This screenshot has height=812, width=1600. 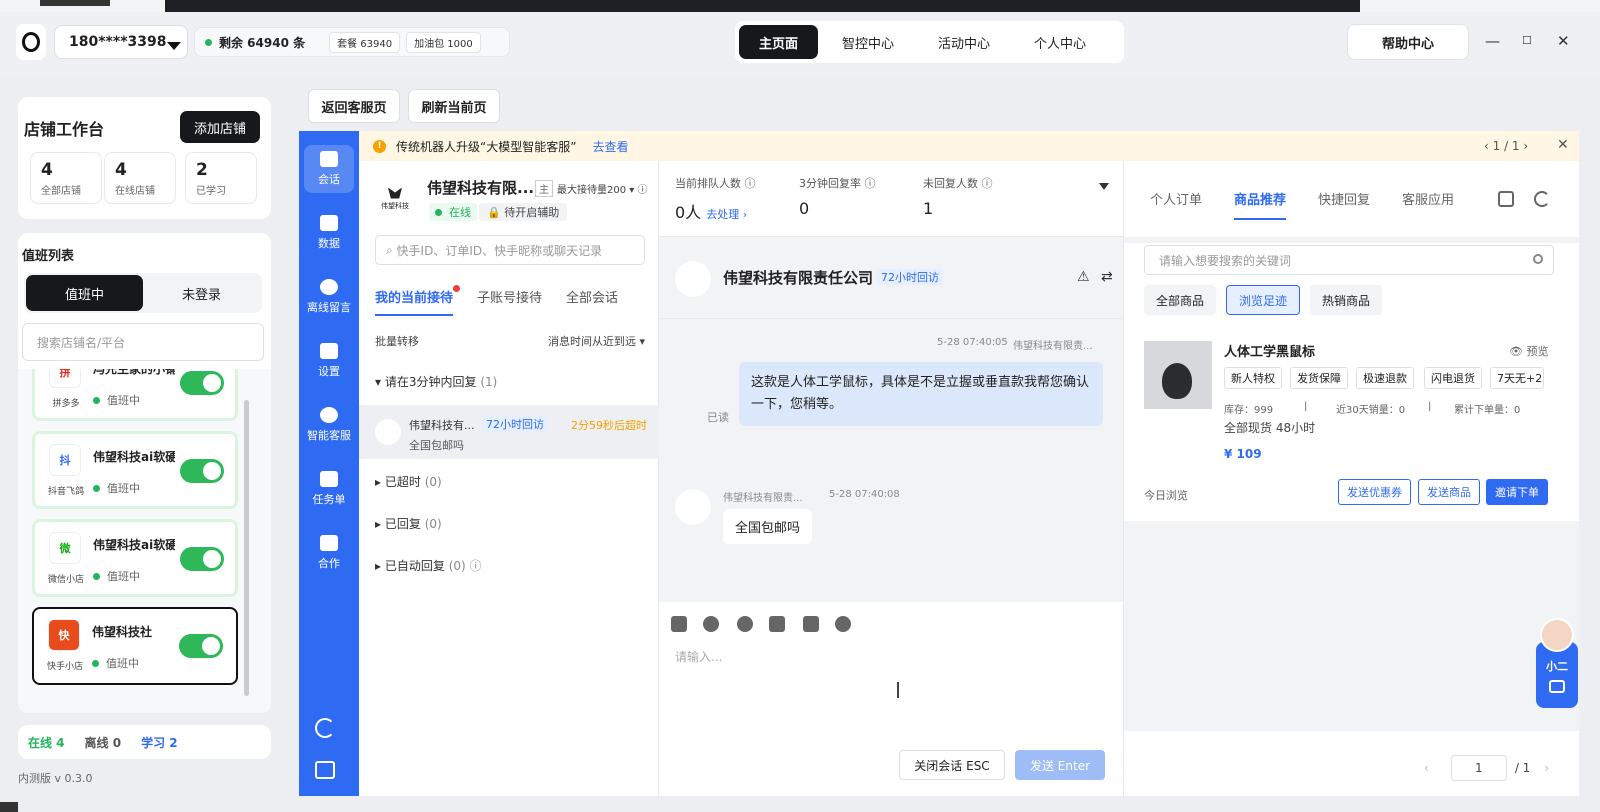 I want to click on banner-pager: ‹ 1 / 1 ›, so click(x=1506, y=146).